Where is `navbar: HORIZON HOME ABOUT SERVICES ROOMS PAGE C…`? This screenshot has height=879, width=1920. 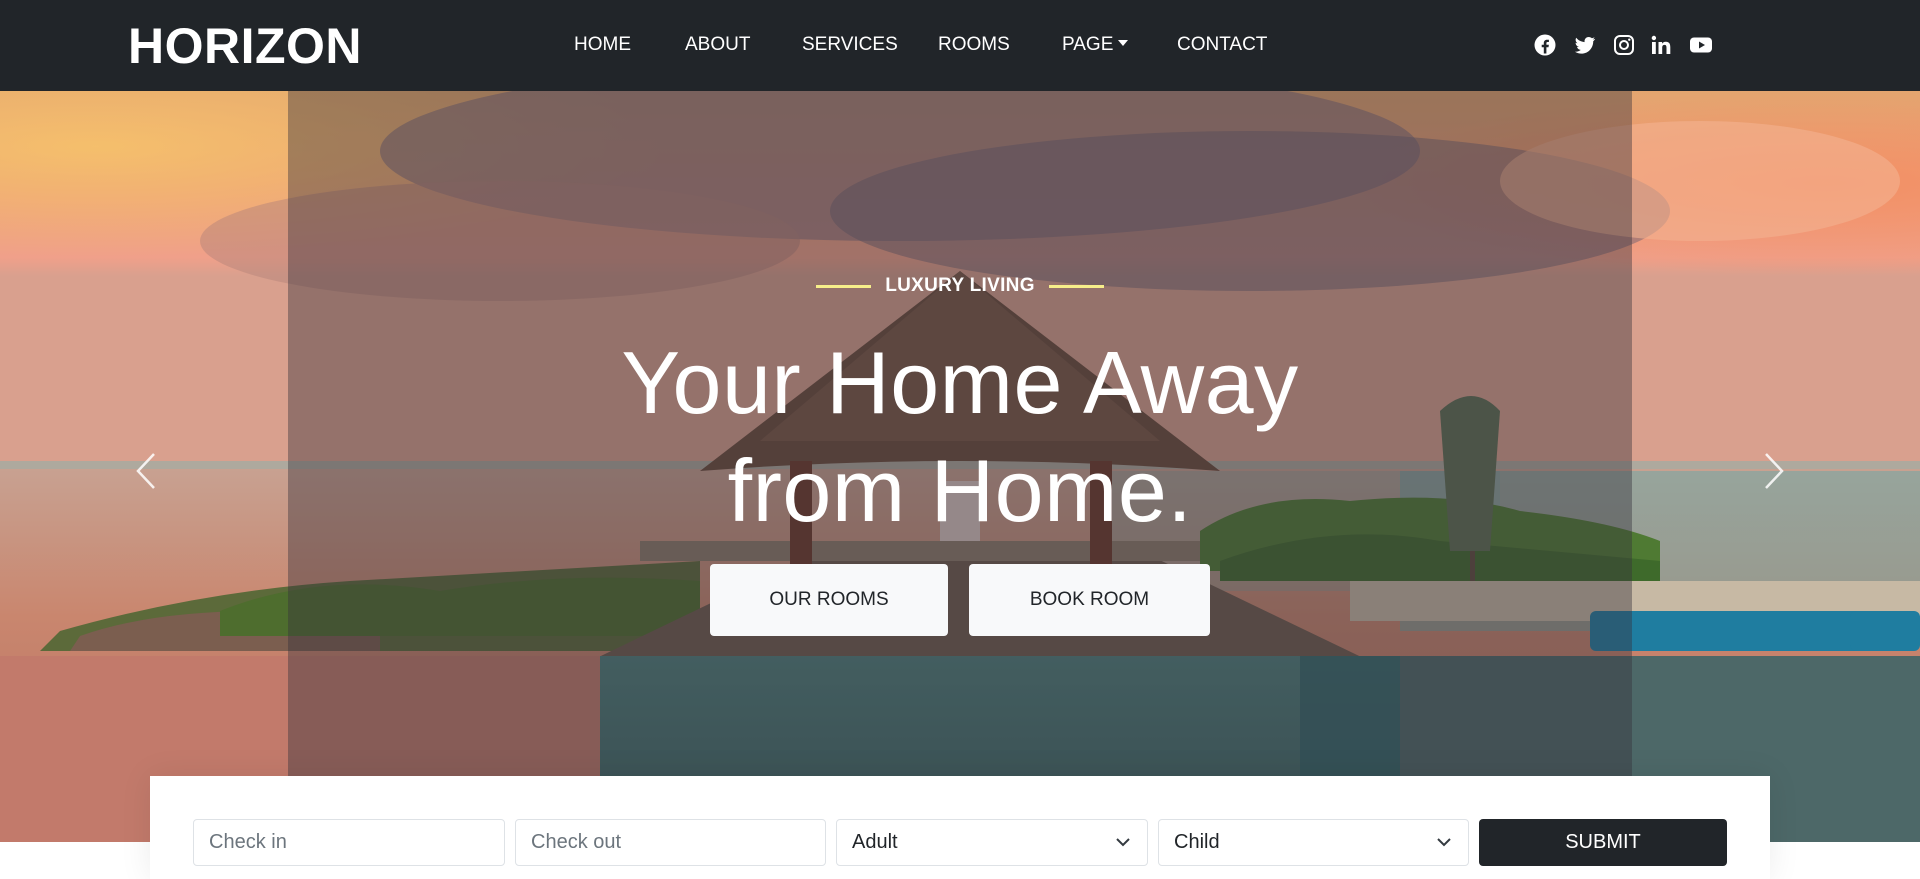
navbar: HORIZON HOME ABOUT SERVICES ROOMS PAGE C… is located at coordinates (960, 45).